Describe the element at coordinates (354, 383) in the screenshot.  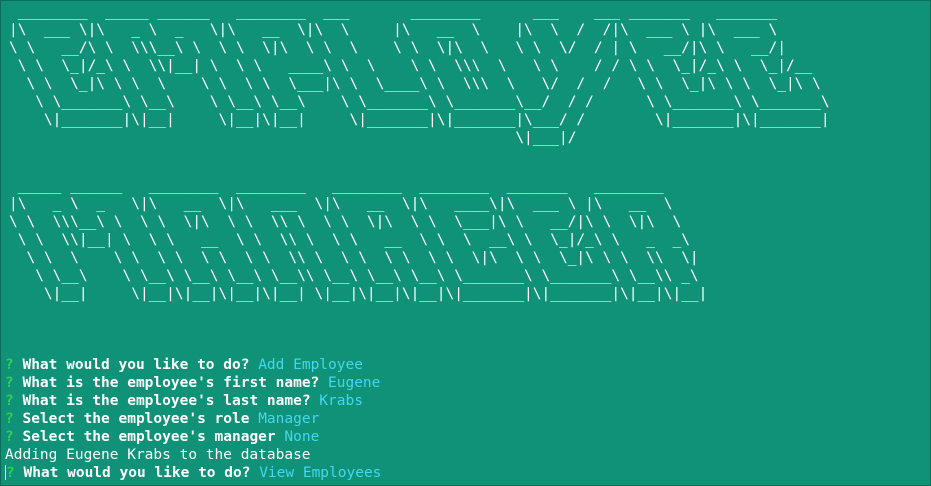
I see `prompt-answer: Eugene` at that location.